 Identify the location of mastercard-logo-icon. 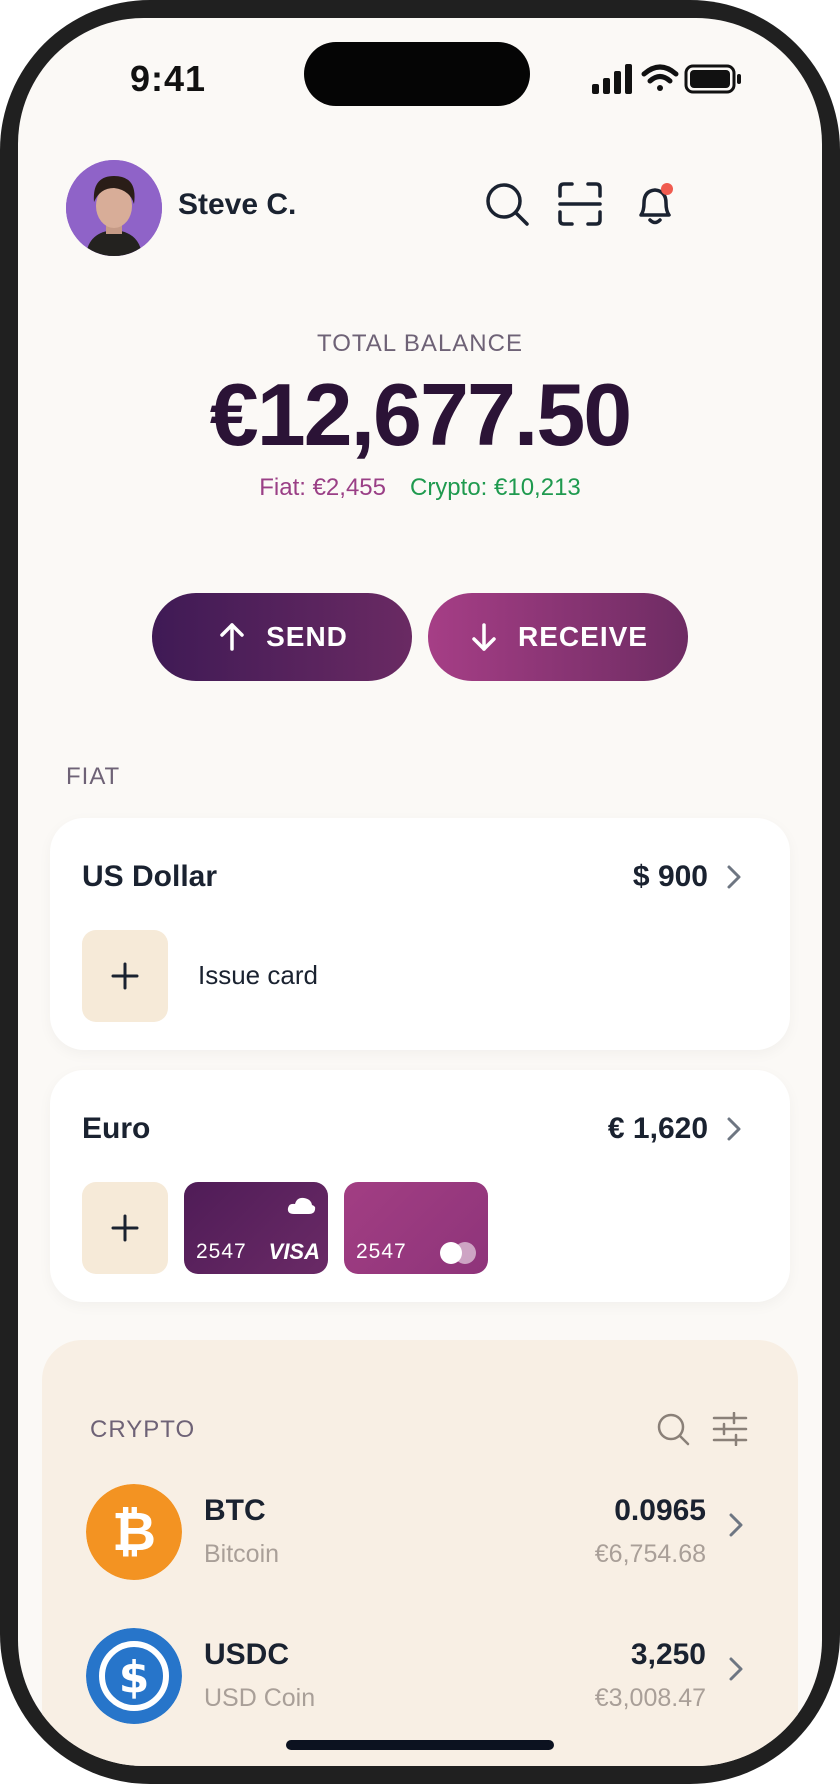
(458, 1253).